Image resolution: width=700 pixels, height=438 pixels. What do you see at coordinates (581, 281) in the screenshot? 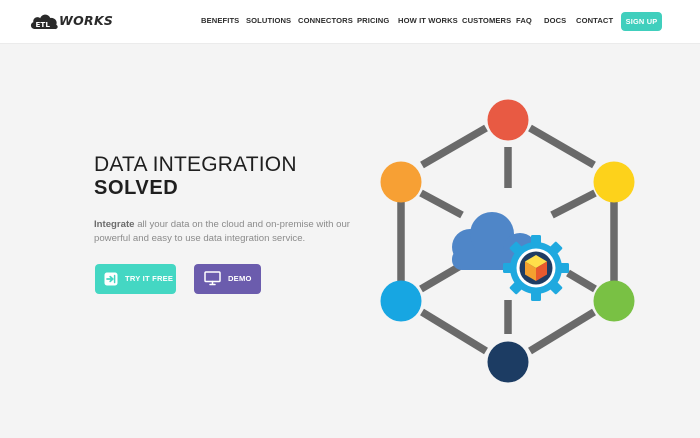
I see `connector-green-center` at bounding box center [581, 281].